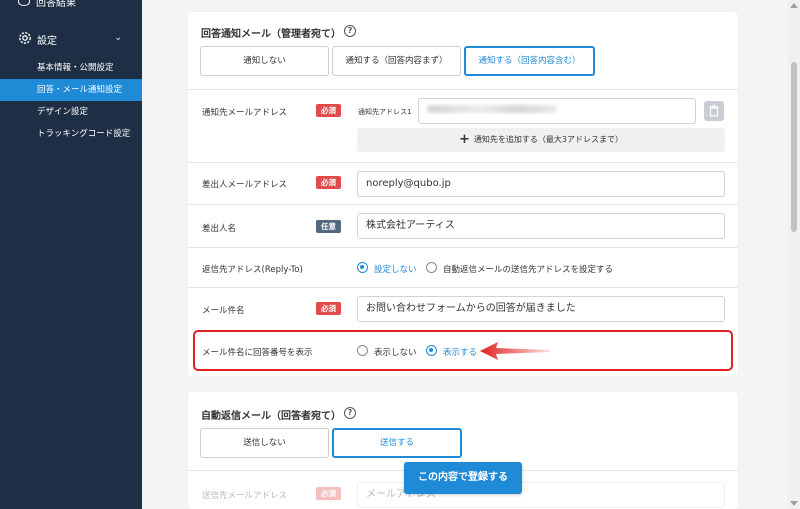  What do you see at coordinates (118, 37) in the screenshot?
I see `chevron-down-icon: ⌄` at bounding box center [118, 37].